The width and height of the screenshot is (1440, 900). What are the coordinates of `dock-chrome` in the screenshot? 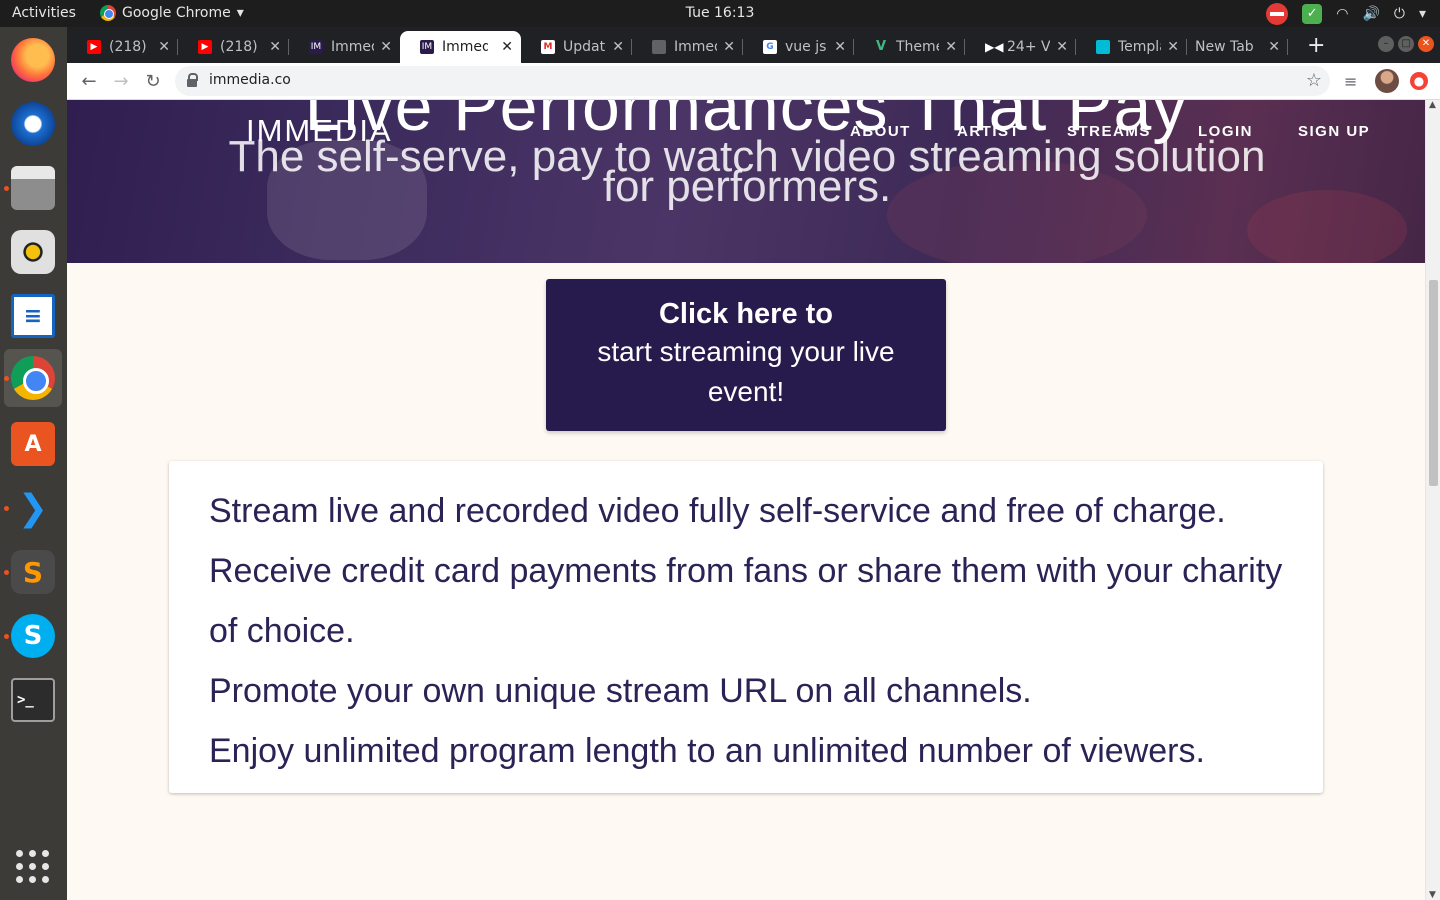 It's located at (33, 378).